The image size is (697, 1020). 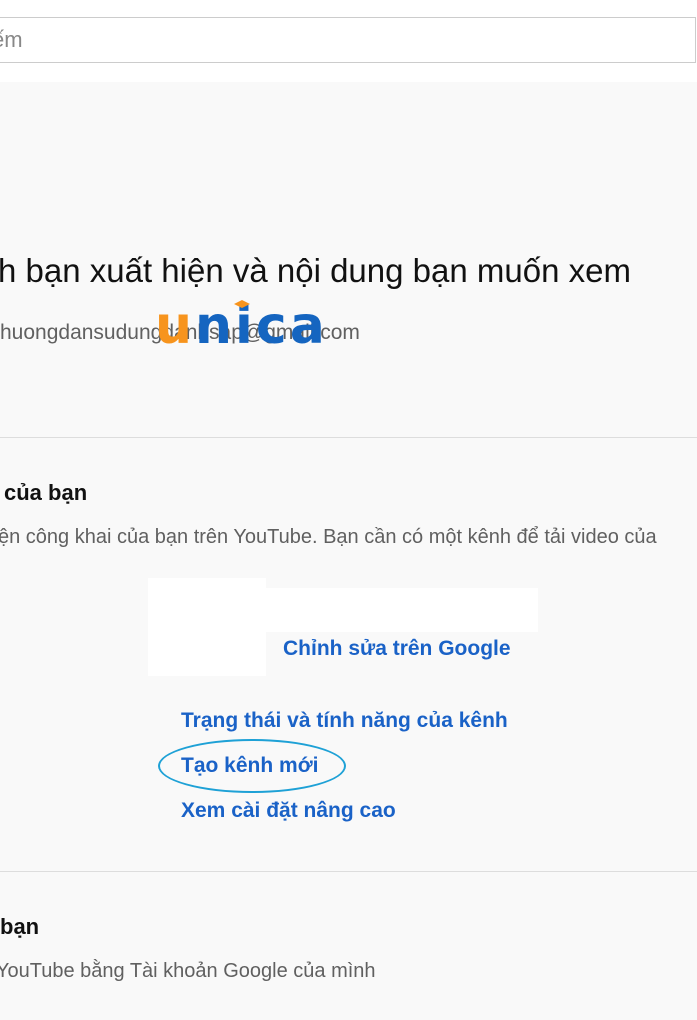 I want to click on top-bar, so click(x=348, y=41).